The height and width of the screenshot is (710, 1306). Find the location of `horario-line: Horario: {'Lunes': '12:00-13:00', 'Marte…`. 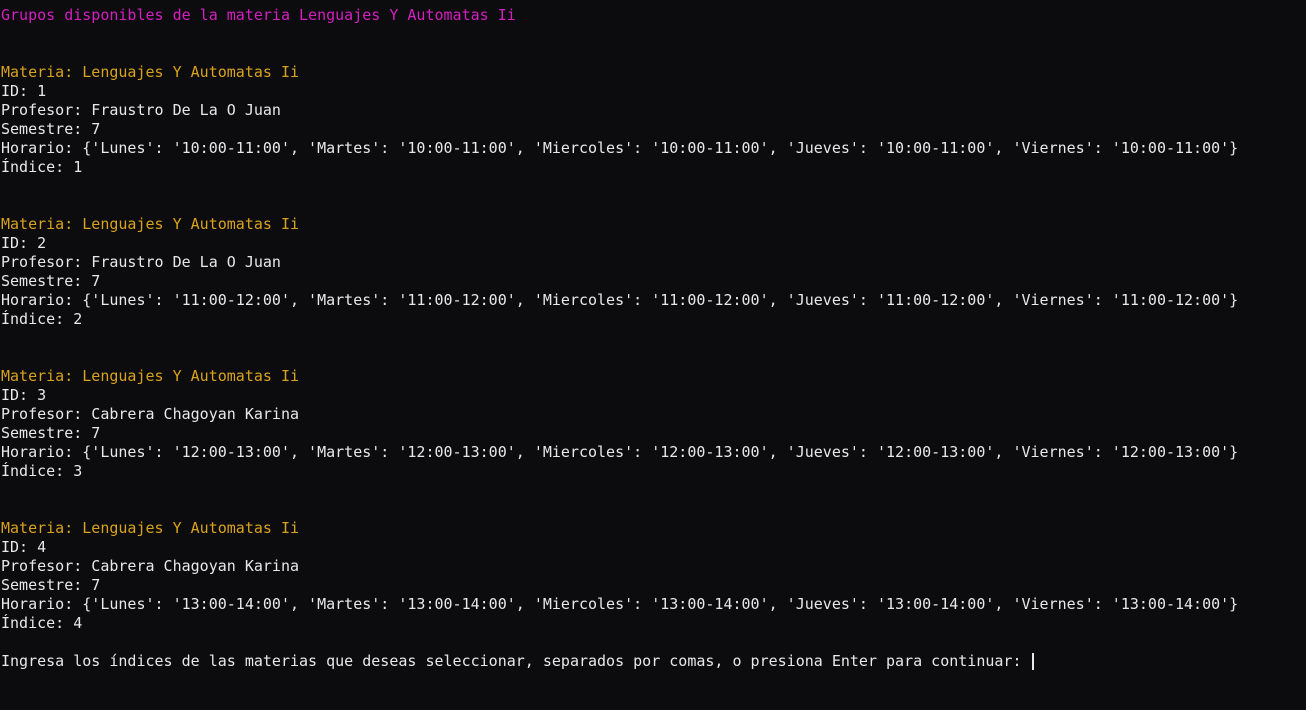

horario-line: Horario: {'Lunes': '12:00-13:00', 'Marte… is located at coordinates (620, 452).